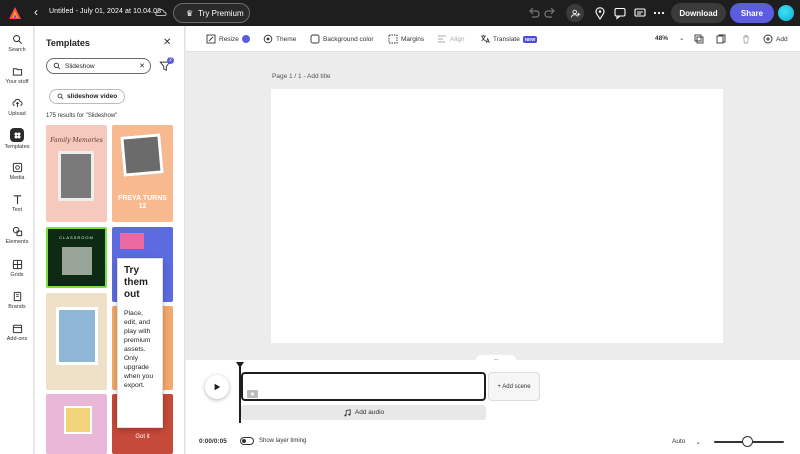  I want to click on resize-label: Resize, so click(229, 39).